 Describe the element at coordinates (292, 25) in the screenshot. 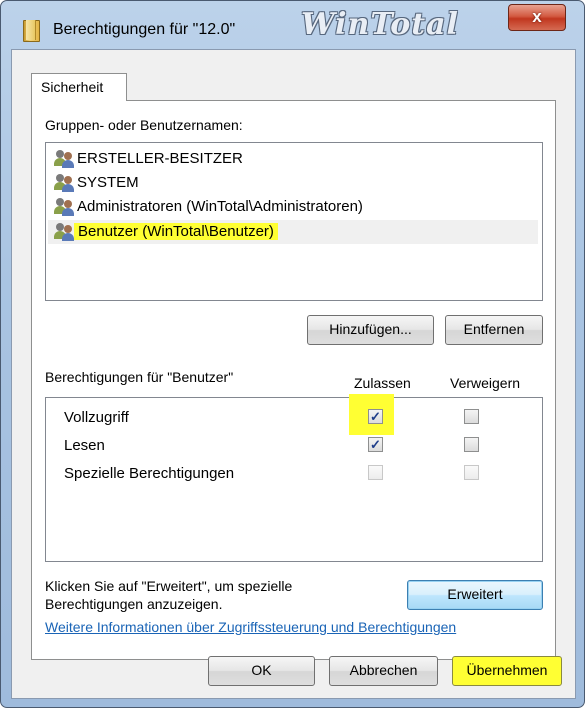

I see `title-bar: Berechtigungen für "12.0" WinTotal x` at that location.